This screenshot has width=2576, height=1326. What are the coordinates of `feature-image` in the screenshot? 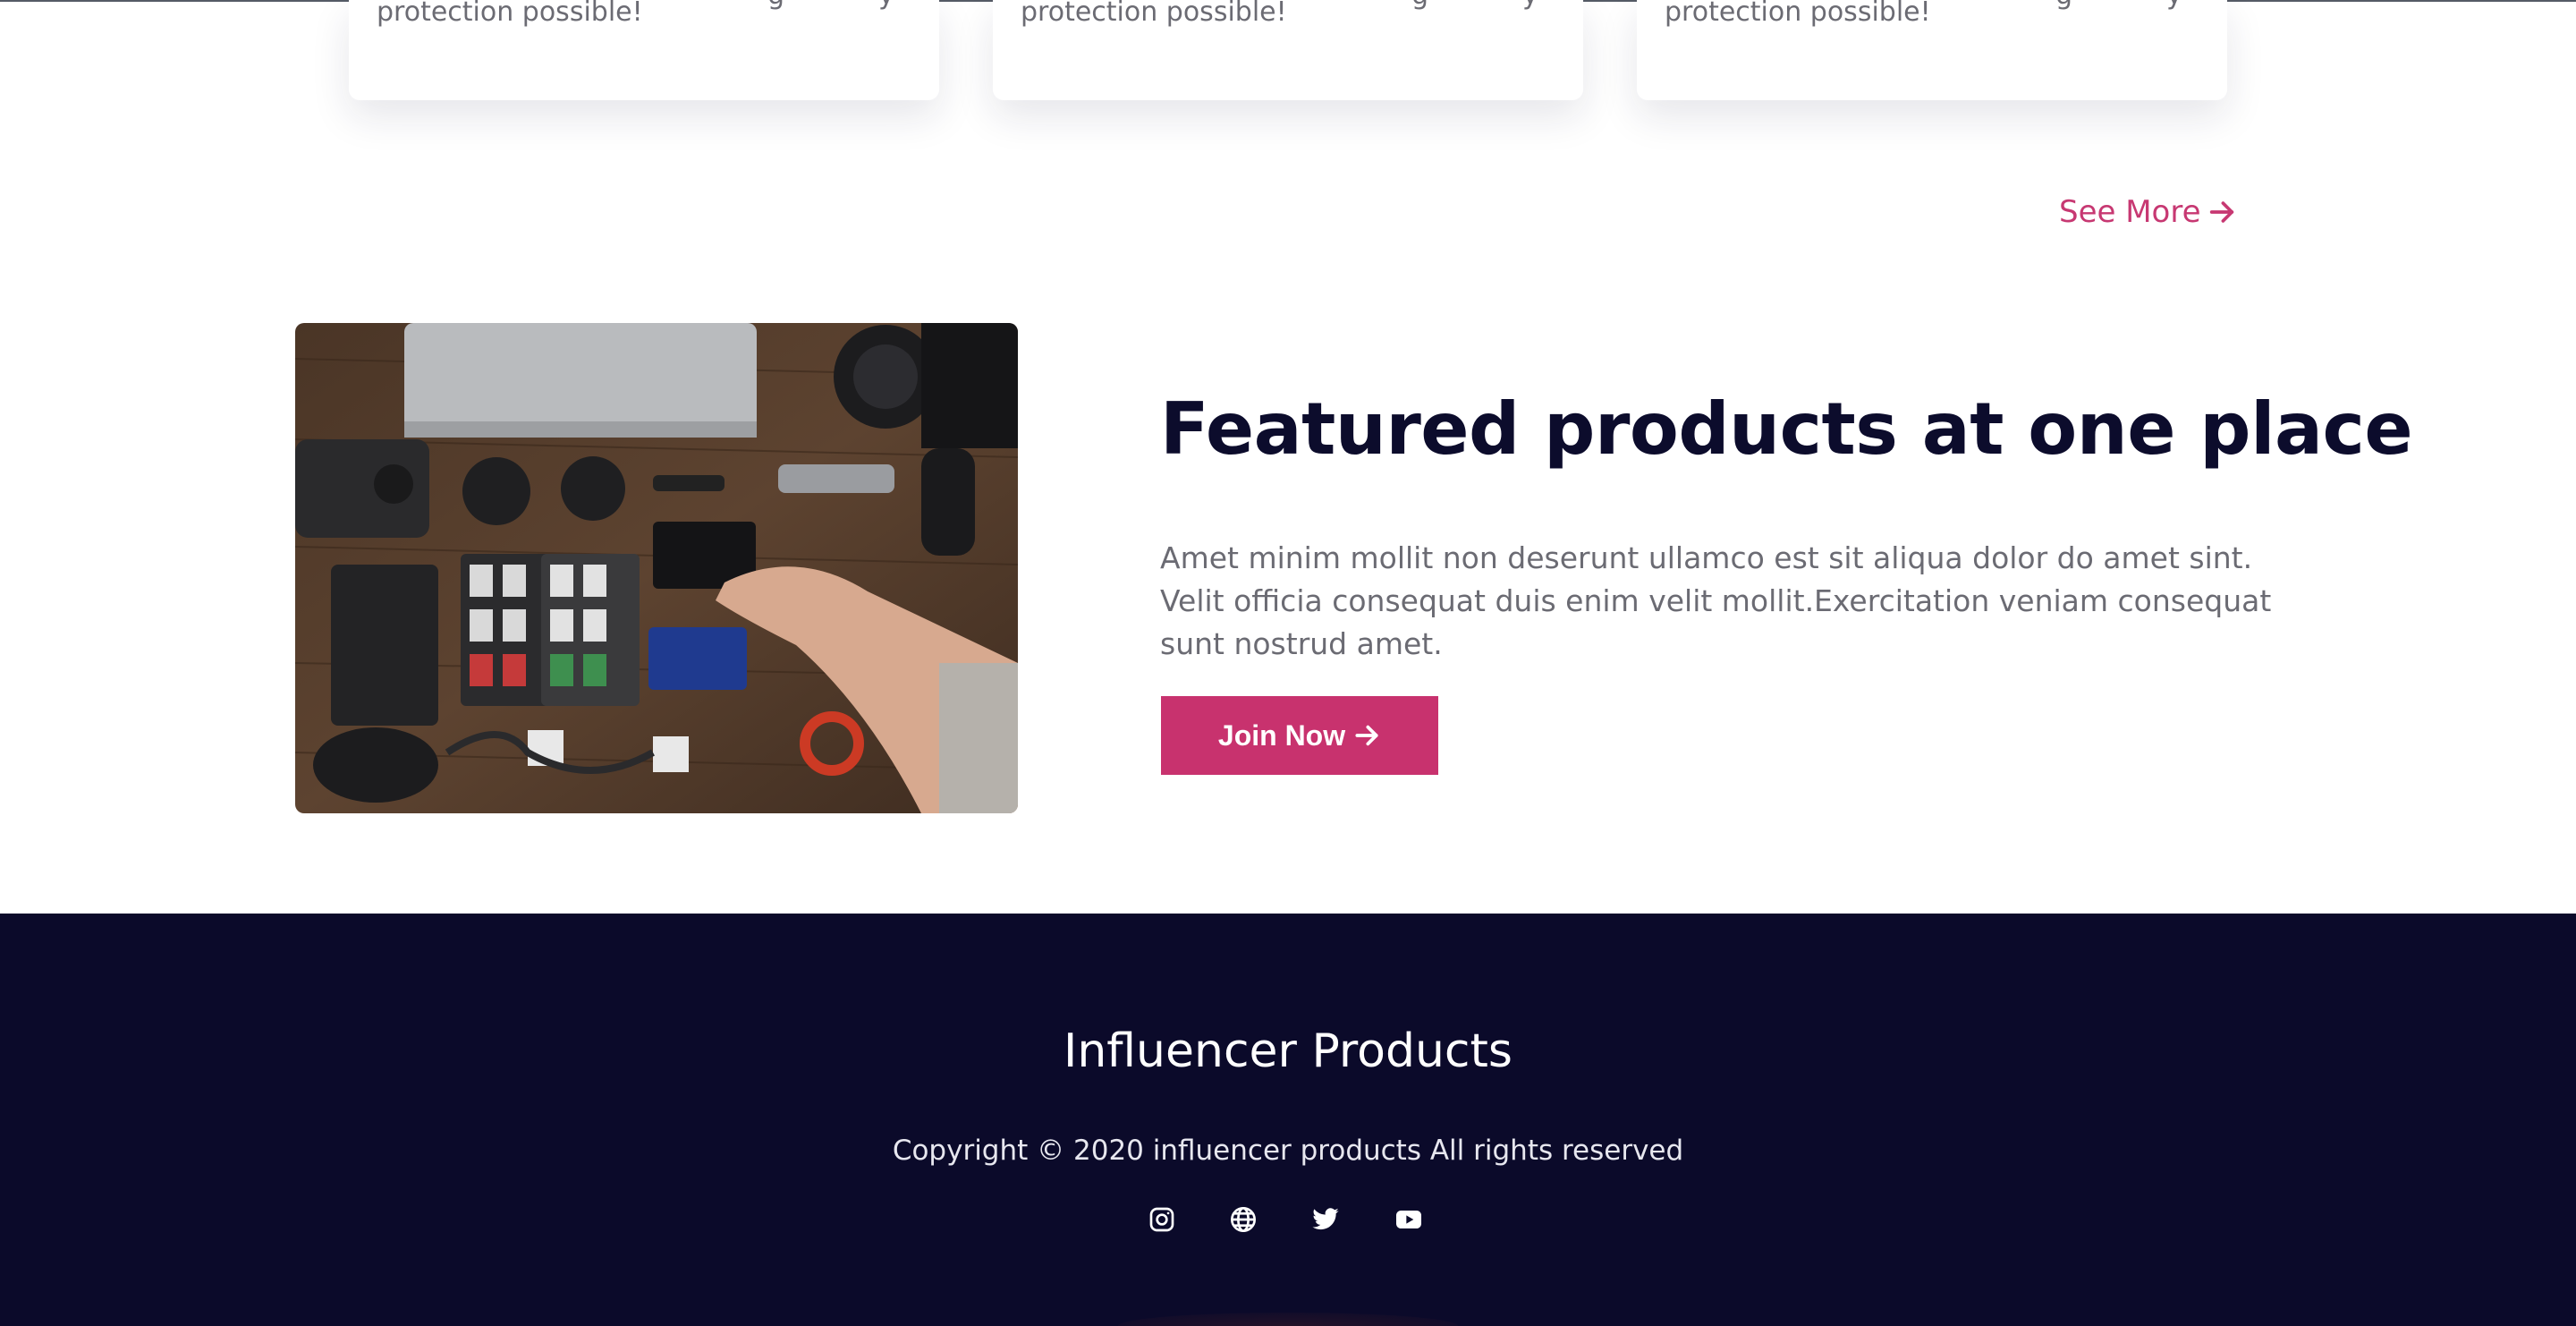 It's located at (656, 568).